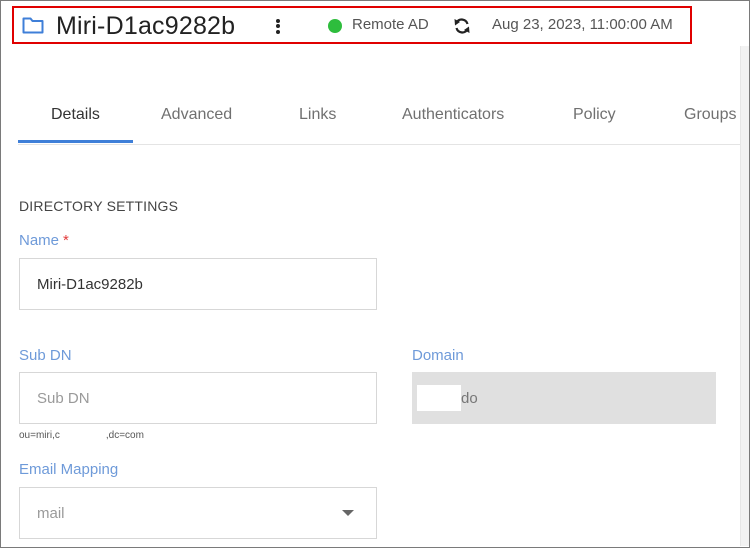 The width and height of the screenshot is (750, 548). What do you see at coordinates (438, 355) in the screenshot?
I see `domain-label: Domain` at bounding box center [438, 355].